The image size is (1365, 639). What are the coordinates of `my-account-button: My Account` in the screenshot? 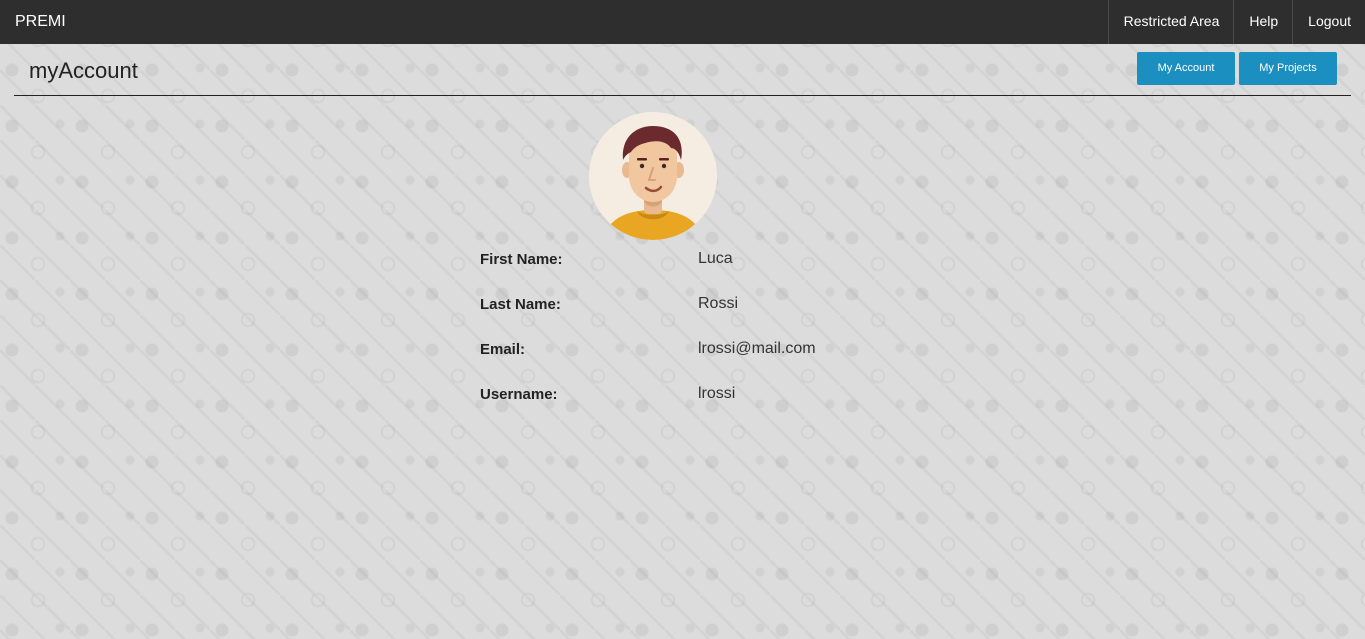 It's located at (1186, 68).